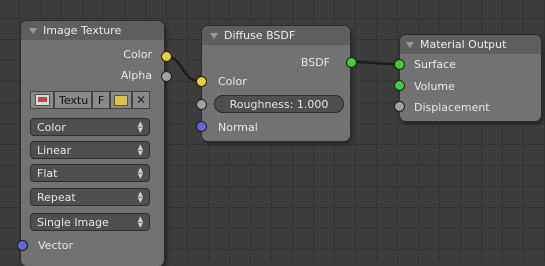  What do you see at coordinates (232, 81) in the screenshot?
I see `color-input-label: Color` at bounding box center [232, 81].